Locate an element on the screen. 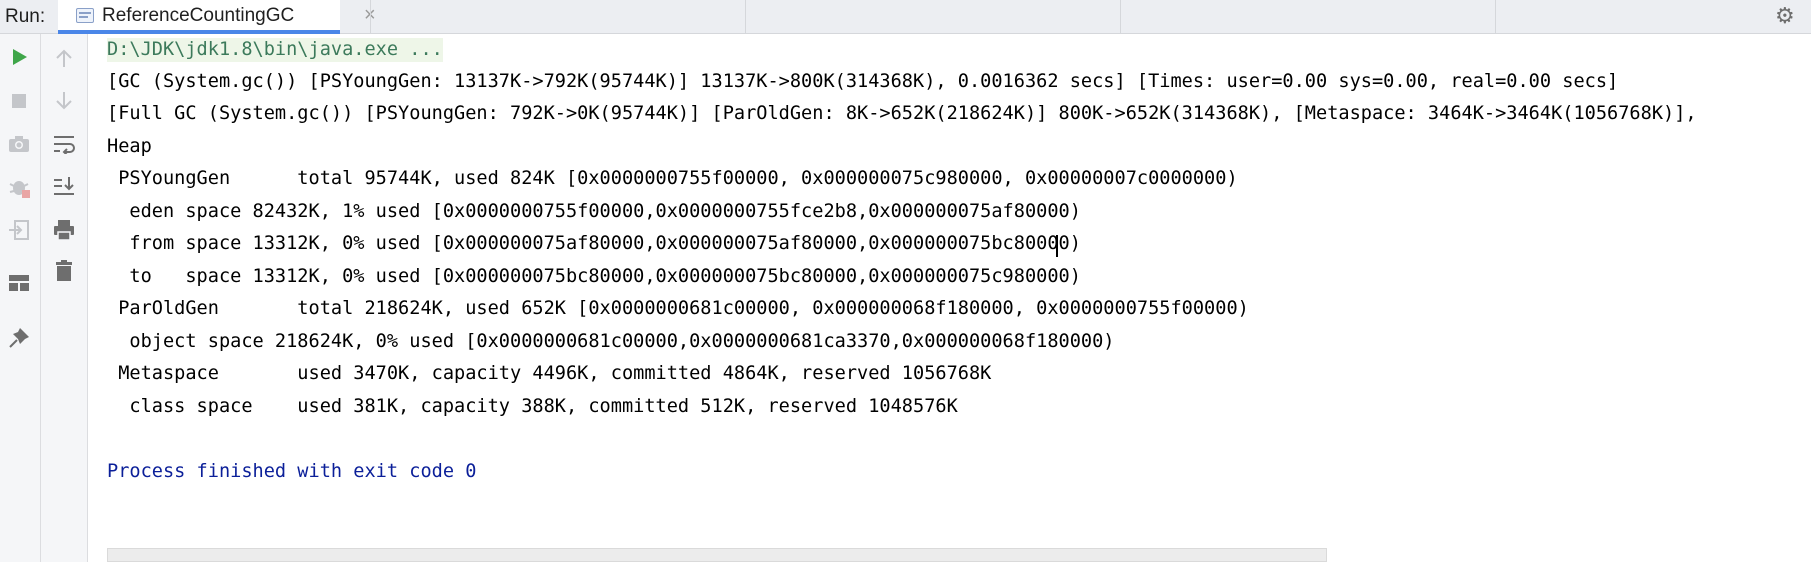 This screenshot has width=1811, height=562. arrow-up-icon is located at coordinates (64, 58).